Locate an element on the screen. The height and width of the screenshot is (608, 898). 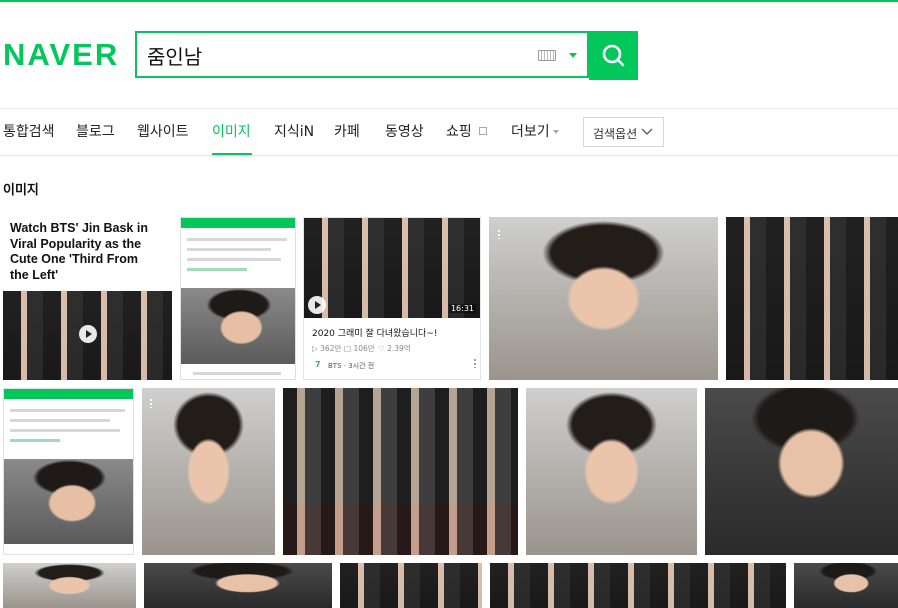
tab-shopping: 쇼핑 is located at coordinates (459, 132).